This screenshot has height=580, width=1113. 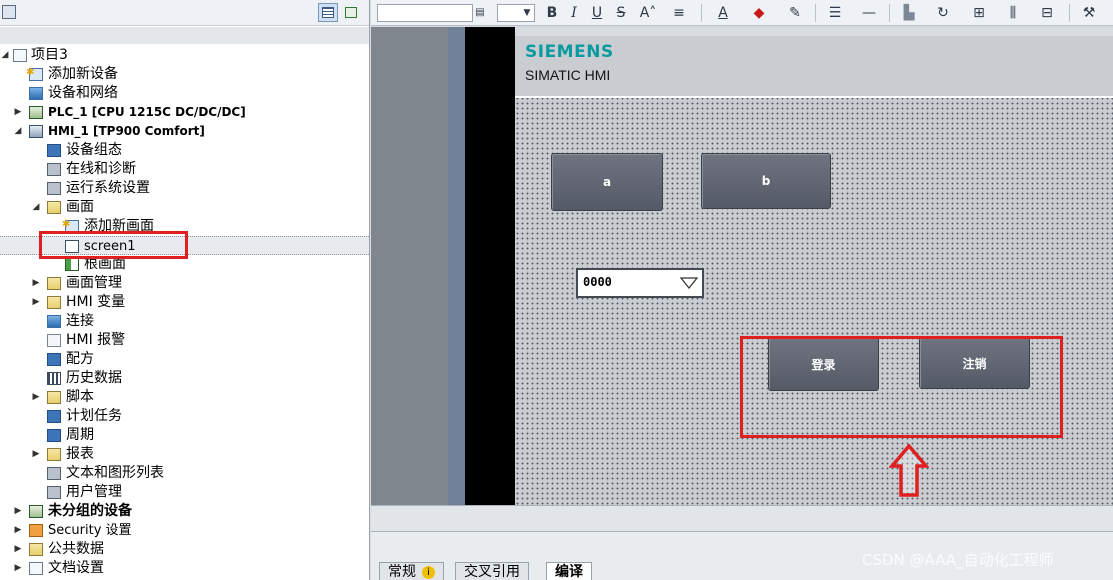 I want to click on line-width-icon: ☰, so click(x=835, y=13).